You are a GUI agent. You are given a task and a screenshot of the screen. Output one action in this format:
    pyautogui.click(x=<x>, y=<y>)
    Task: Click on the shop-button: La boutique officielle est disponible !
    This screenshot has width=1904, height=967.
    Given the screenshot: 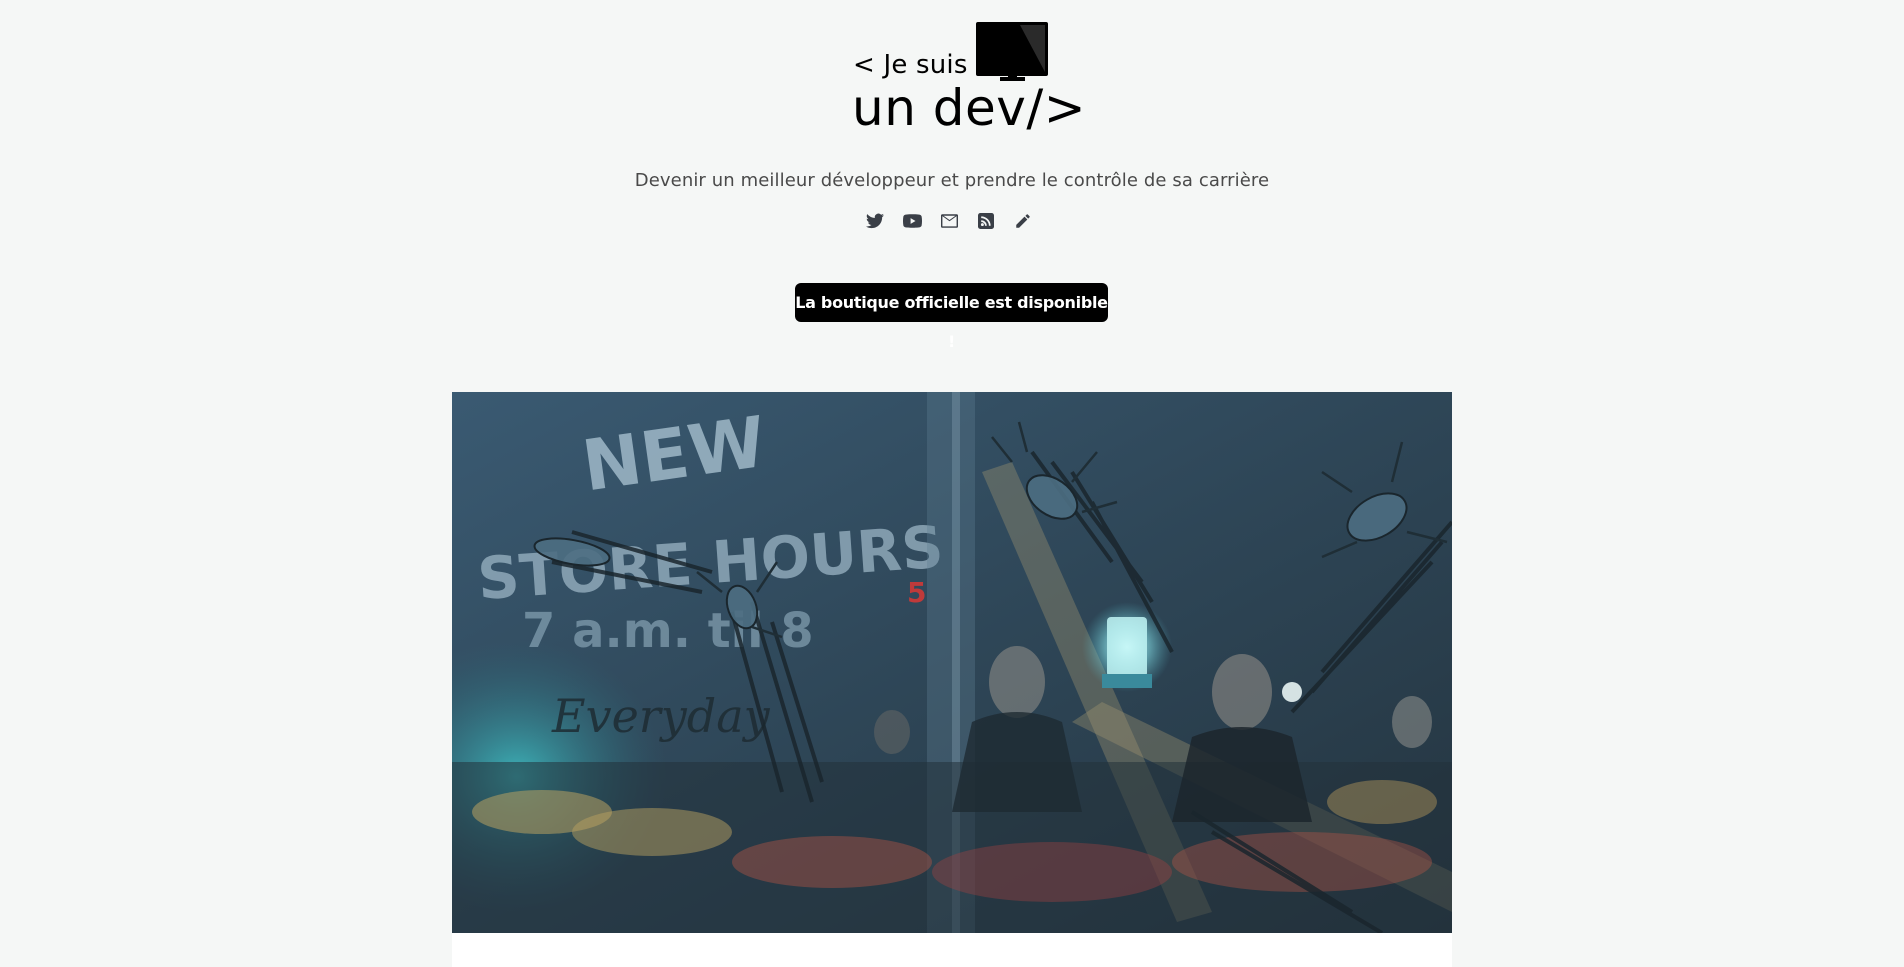 What is the action you would take?
    pyautogui.click(x=951, y=317)
    